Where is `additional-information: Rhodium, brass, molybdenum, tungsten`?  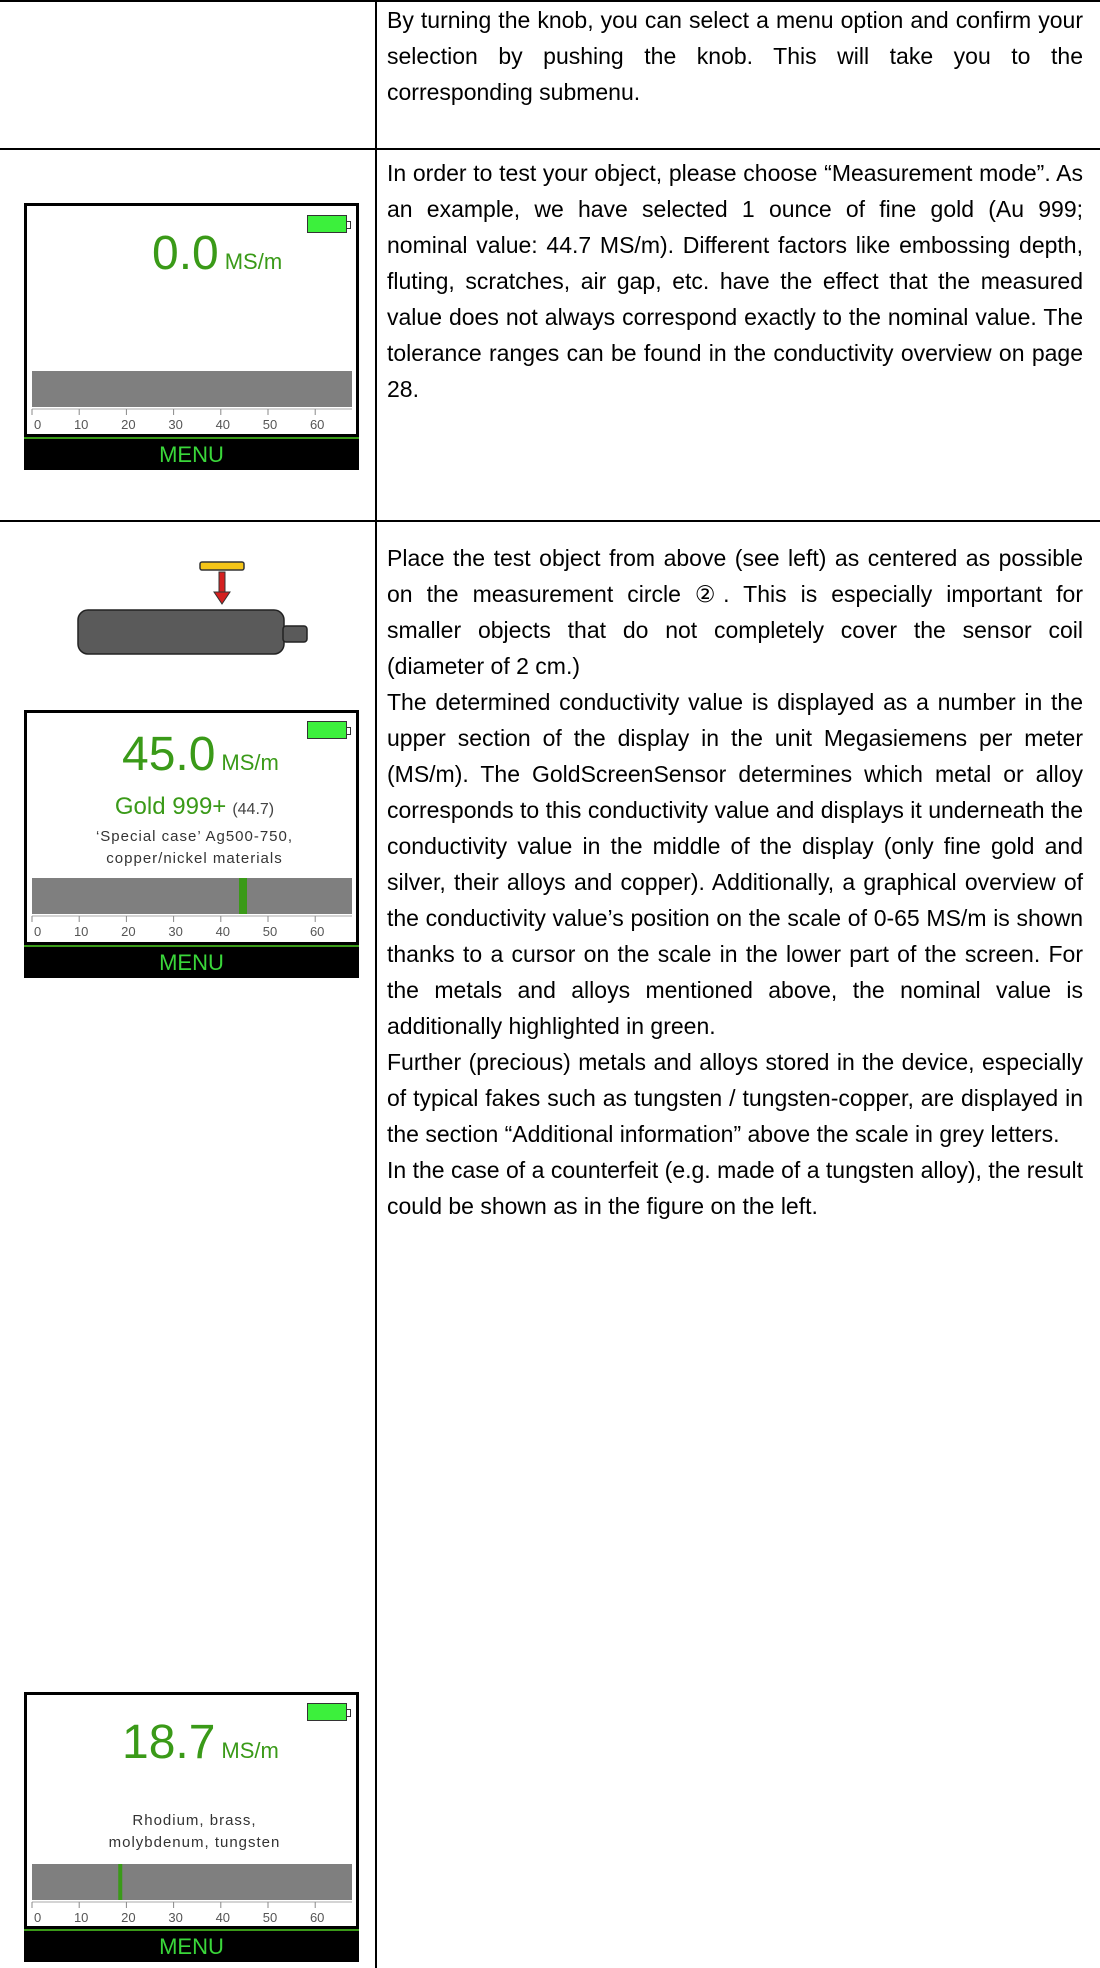
additional-information: Rhodium, brass, molybdenum, tungsten is located at coordinates (194, 1832).